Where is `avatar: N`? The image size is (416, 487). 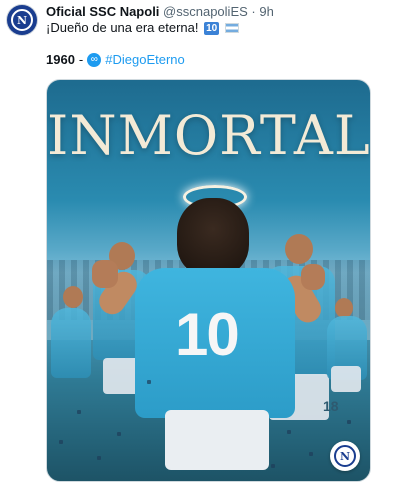 avatar: N is located at coordinates (22, 20).